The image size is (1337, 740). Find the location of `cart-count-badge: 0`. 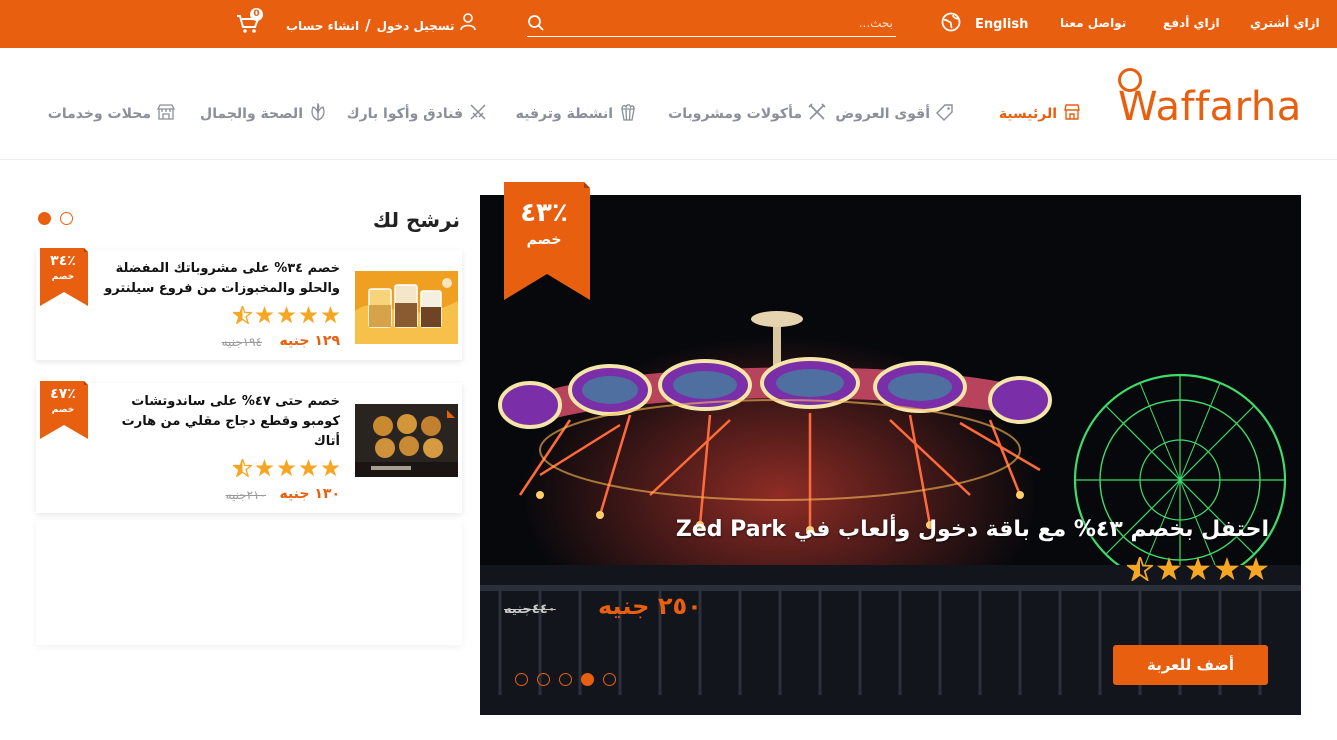

cart-count-badge: 0 is located at coordinates (256, 14).